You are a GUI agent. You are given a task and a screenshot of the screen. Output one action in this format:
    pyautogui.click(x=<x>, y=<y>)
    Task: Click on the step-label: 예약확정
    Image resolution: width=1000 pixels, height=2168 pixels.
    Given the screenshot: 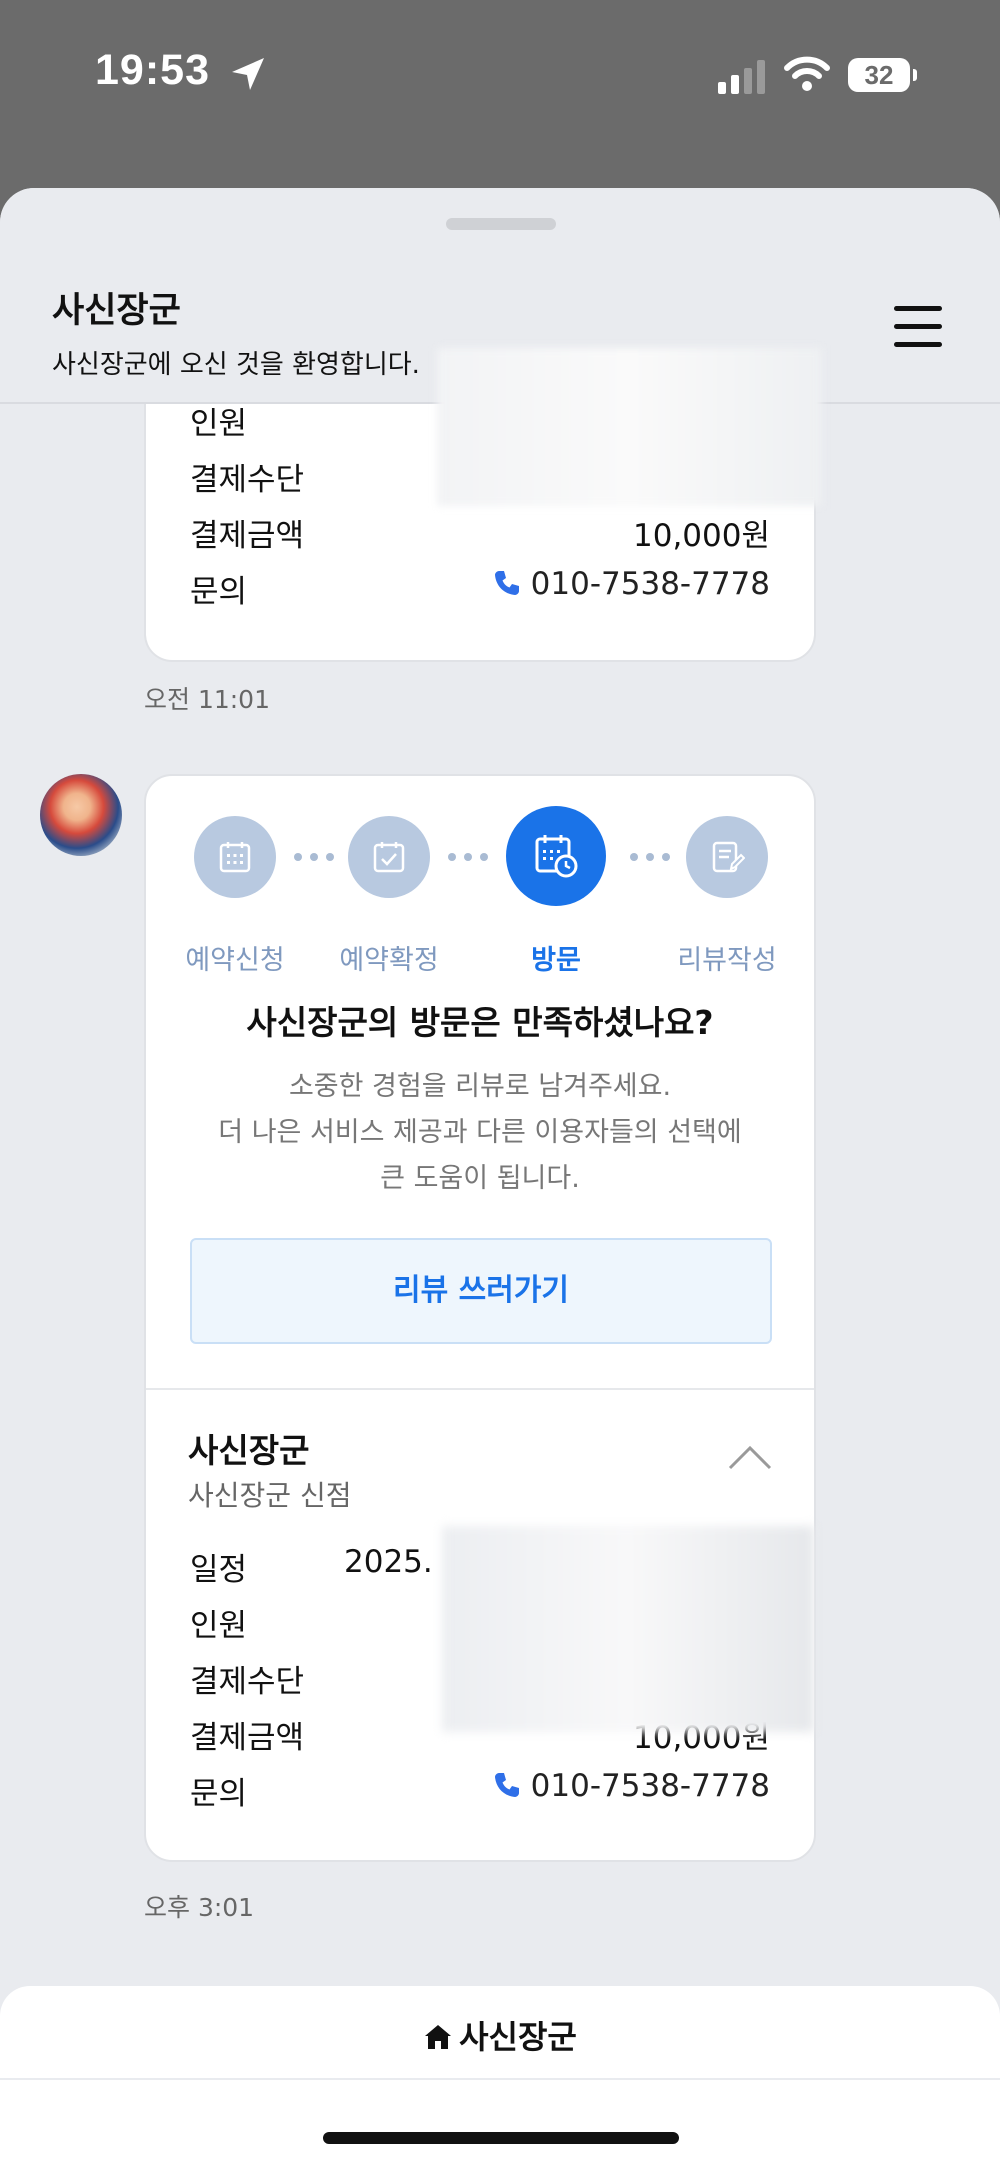 What is the action you would take?
    pyautogui.click(x=389, y=960)
    